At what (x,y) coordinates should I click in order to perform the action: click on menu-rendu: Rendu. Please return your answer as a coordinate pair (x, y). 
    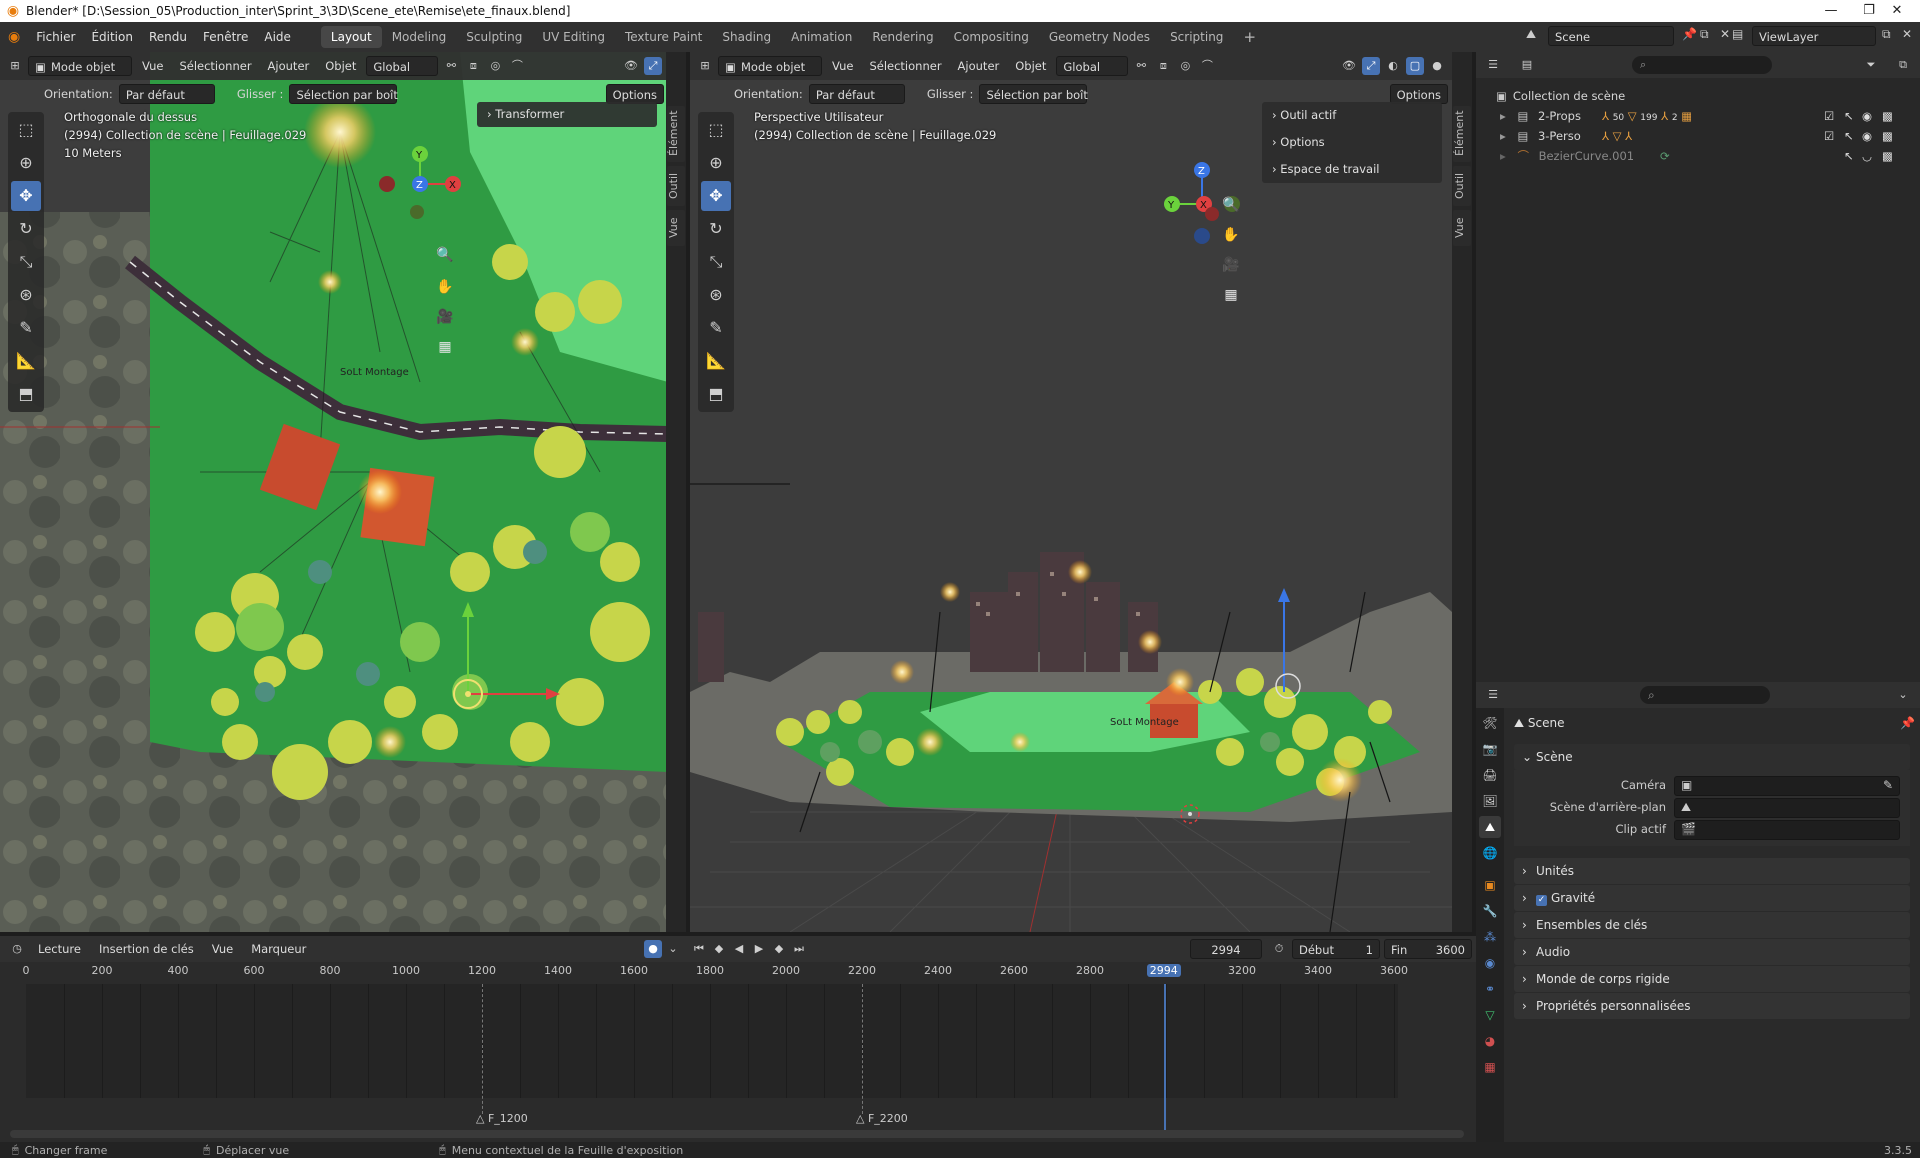
    Looking at the image, I should click on (168, 37).